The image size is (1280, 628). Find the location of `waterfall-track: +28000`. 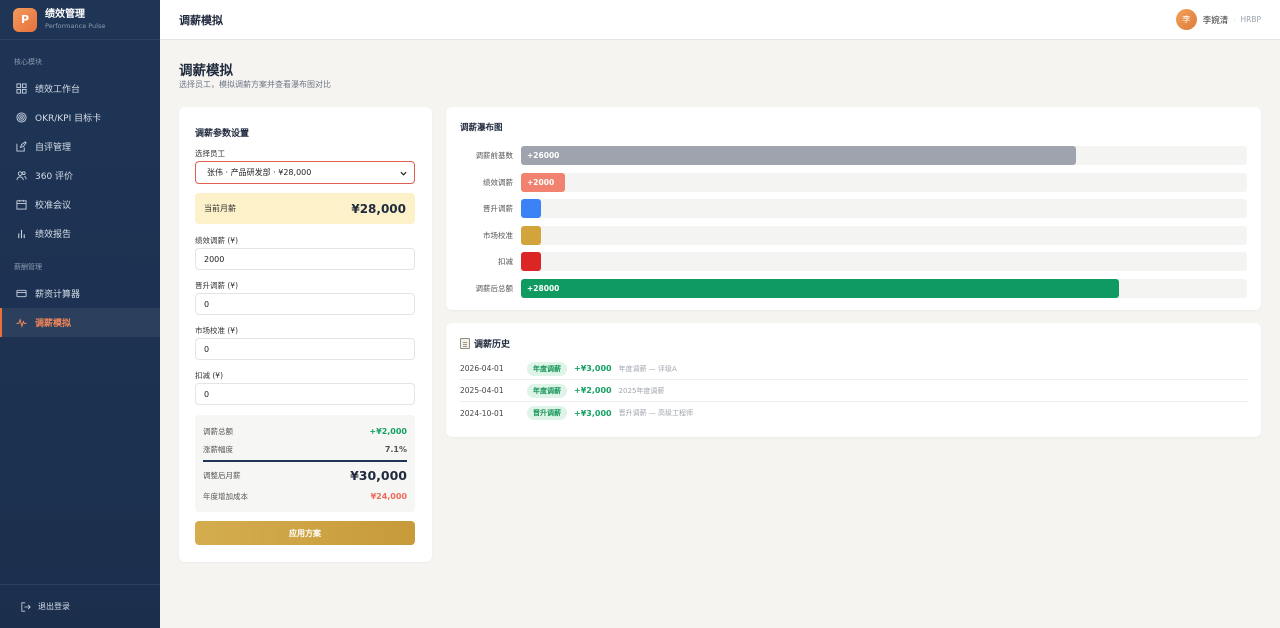

waterfall-track: +28000 is located at coordinates (884, 288).